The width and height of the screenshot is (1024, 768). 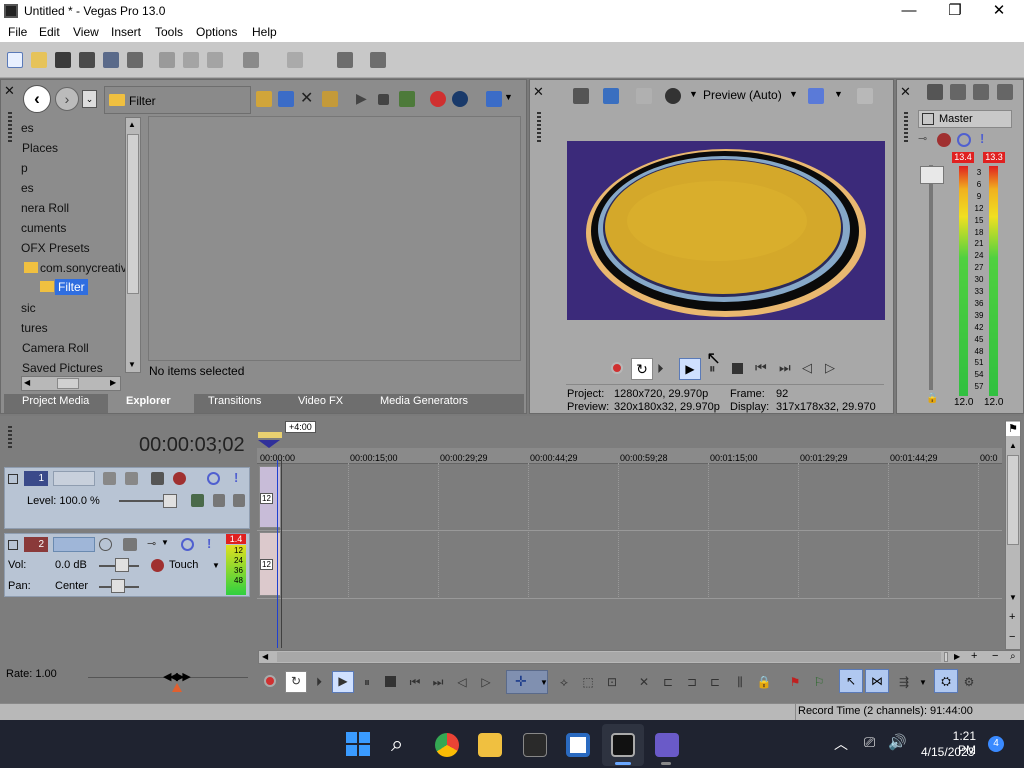 I want to click on insert-marker-icon: ⚑, so click(x=795, y=682).